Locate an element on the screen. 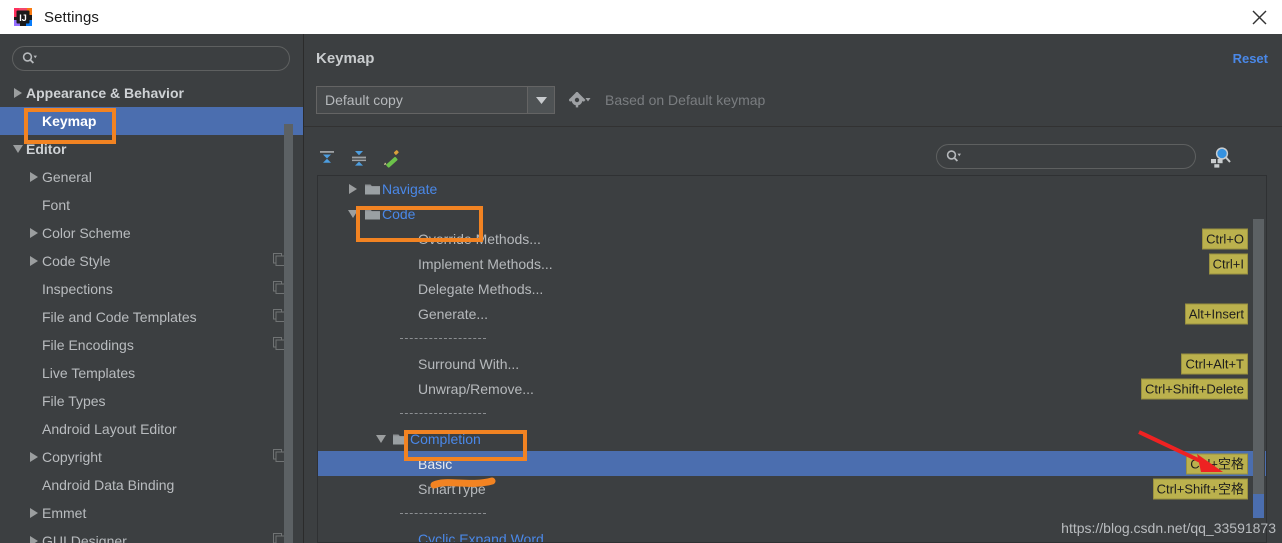  tree-action-label: SmartType is located at coordinates (452, 488).